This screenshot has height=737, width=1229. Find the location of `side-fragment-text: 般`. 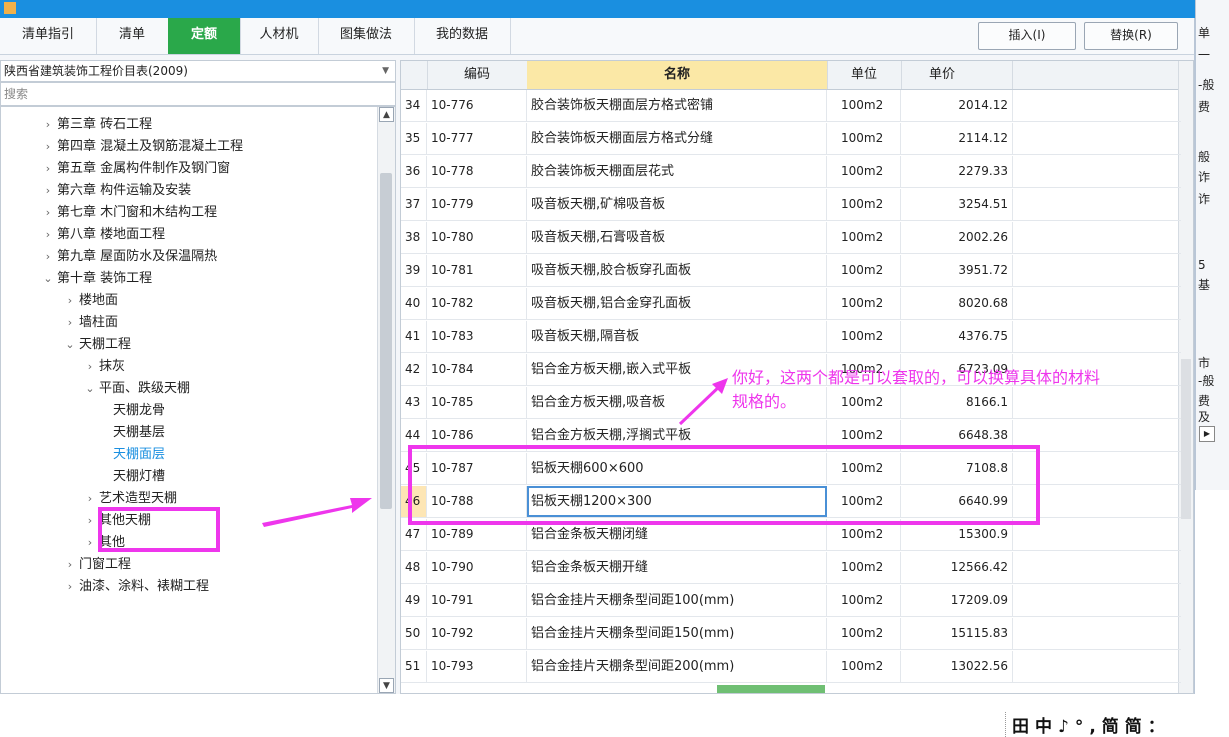

side-fragment-text: 般 is located at coordinates (1204, 157).